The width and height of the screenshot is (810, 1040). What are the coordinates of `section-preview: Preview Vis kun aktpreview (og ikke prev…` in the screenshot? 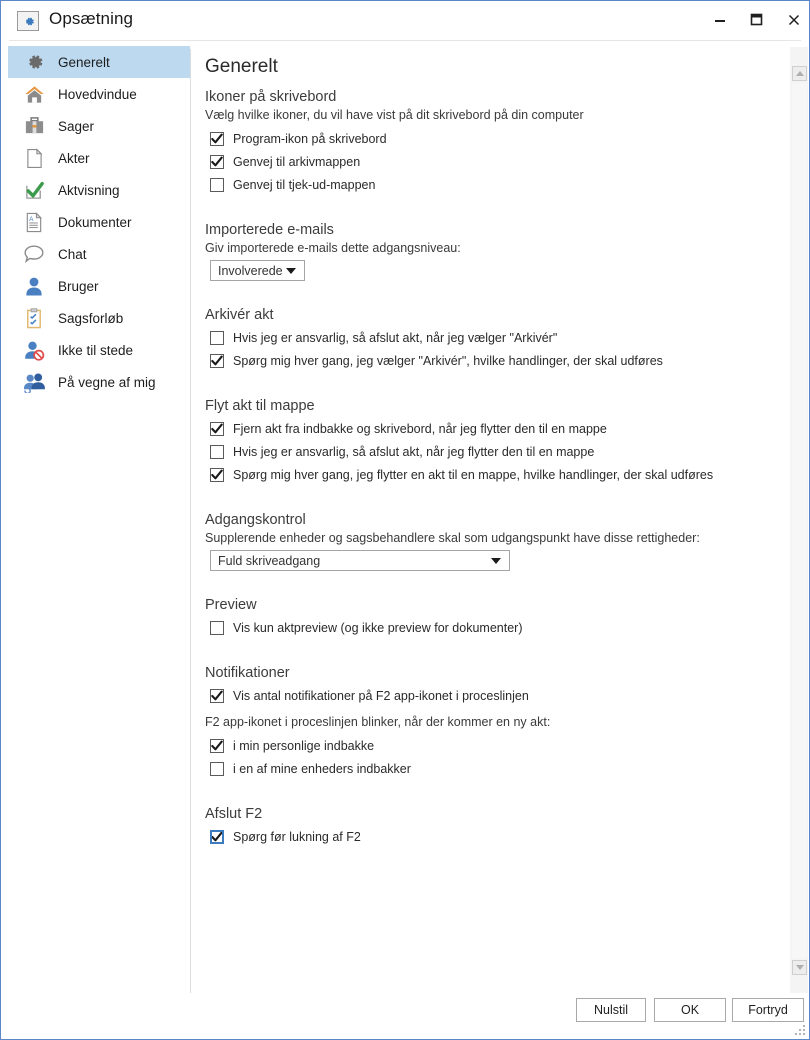 It's located at (488, 618).